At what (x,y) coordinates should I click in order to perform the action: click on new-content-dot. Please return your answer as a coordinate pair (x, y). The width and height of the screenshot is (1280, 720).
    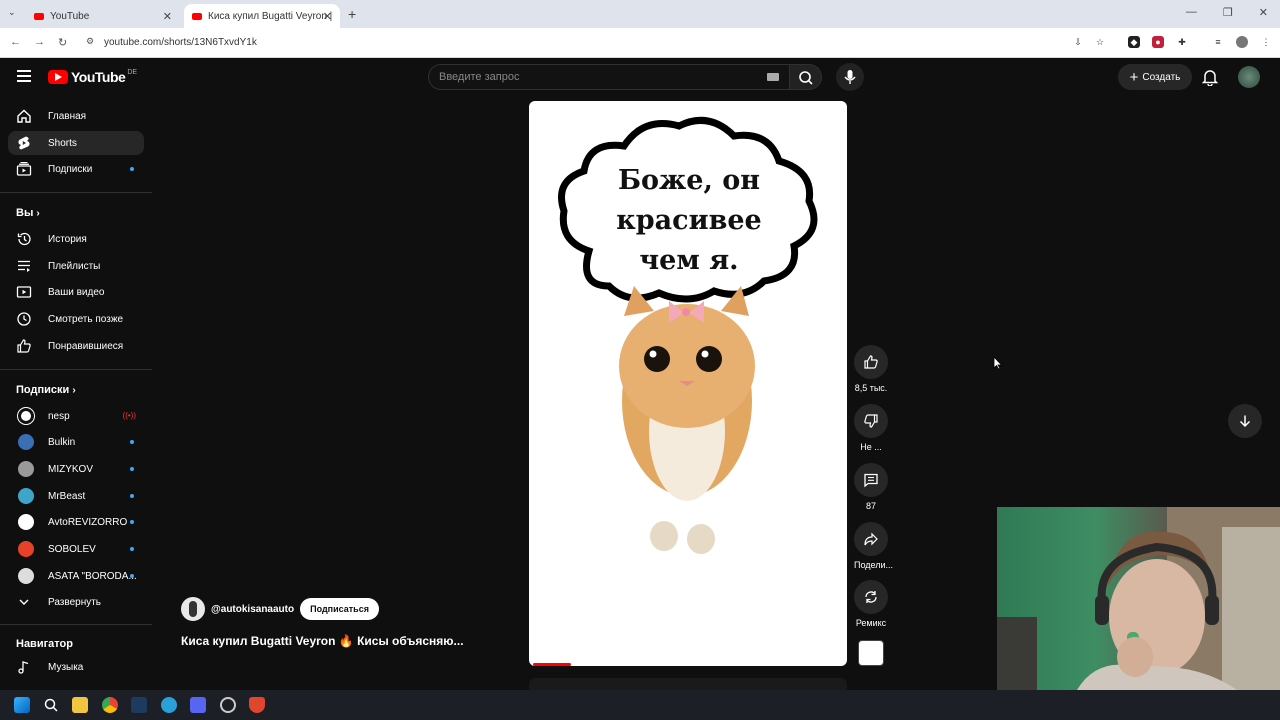
    Looking at the image, I should click on (132, 496).